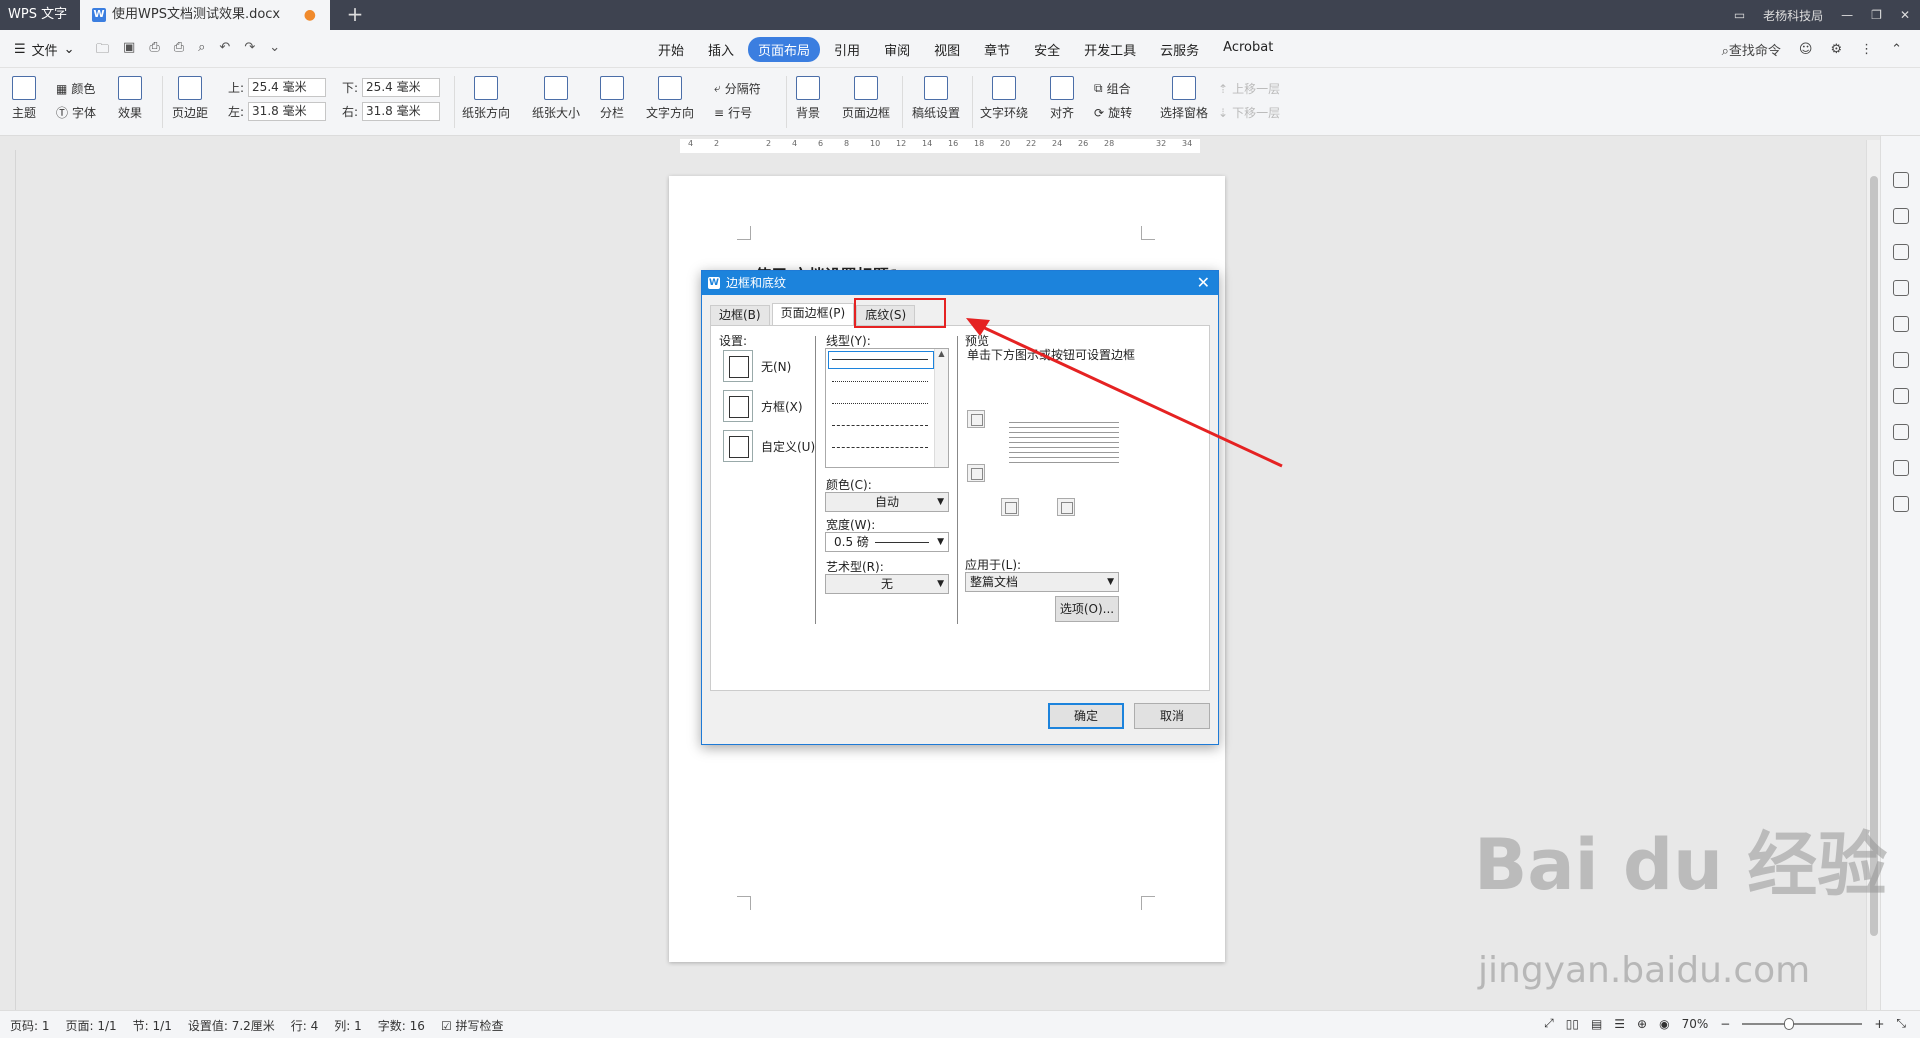 Image resolution: width=1920 pixels, height=1038 pixels. I want to click on zoom-out-icon: −, so click(1725, 1024).